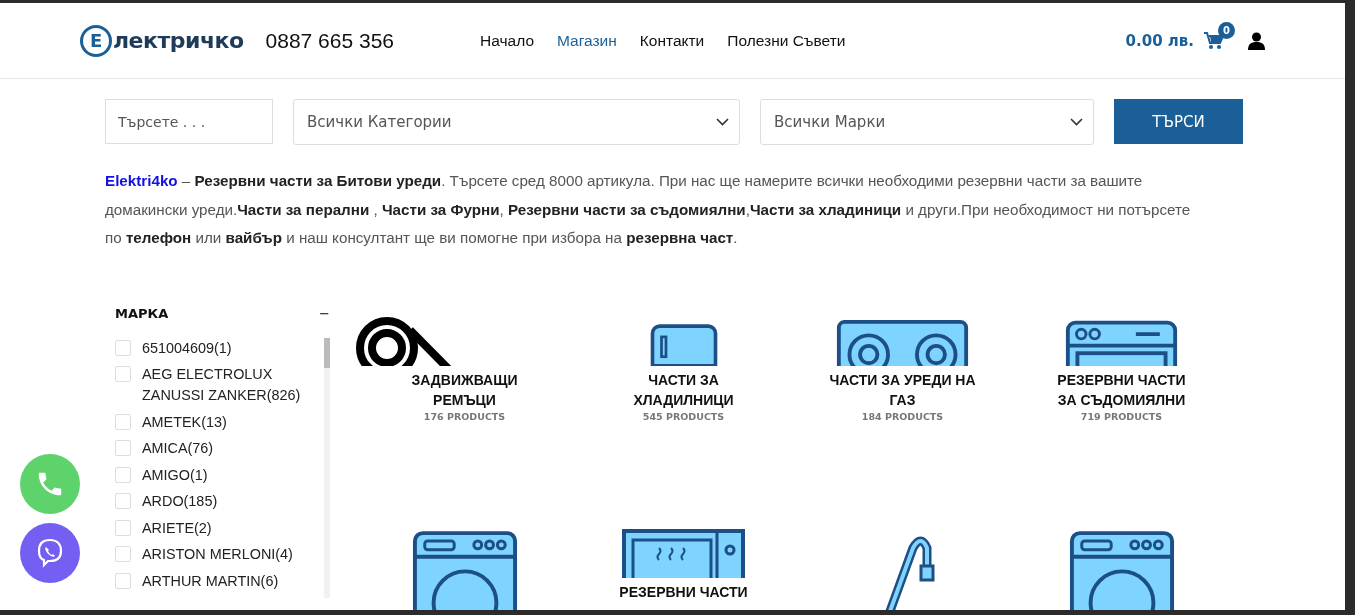 This screenshot has height=615, width=1355. I want to click on nav-link: Контакти, so click(672, 40).